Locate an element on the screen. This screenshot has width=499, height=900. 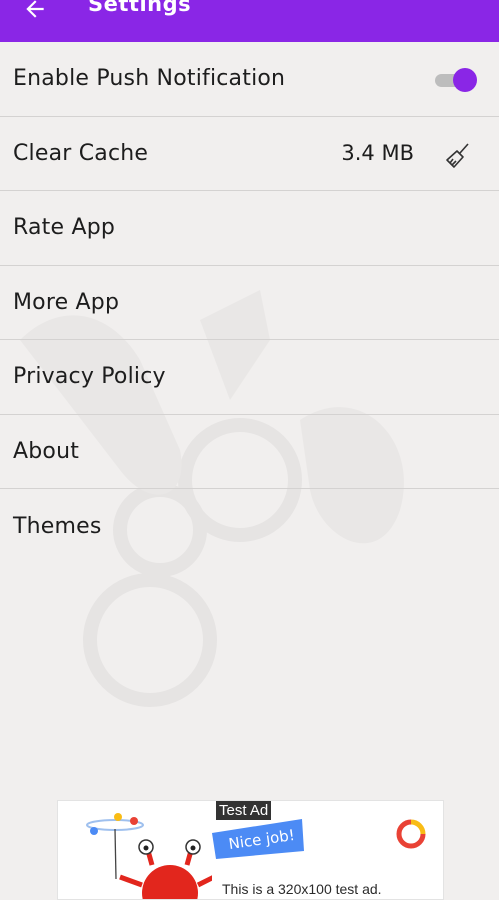
ad-logo-icon is located at coordinates (411, 834).